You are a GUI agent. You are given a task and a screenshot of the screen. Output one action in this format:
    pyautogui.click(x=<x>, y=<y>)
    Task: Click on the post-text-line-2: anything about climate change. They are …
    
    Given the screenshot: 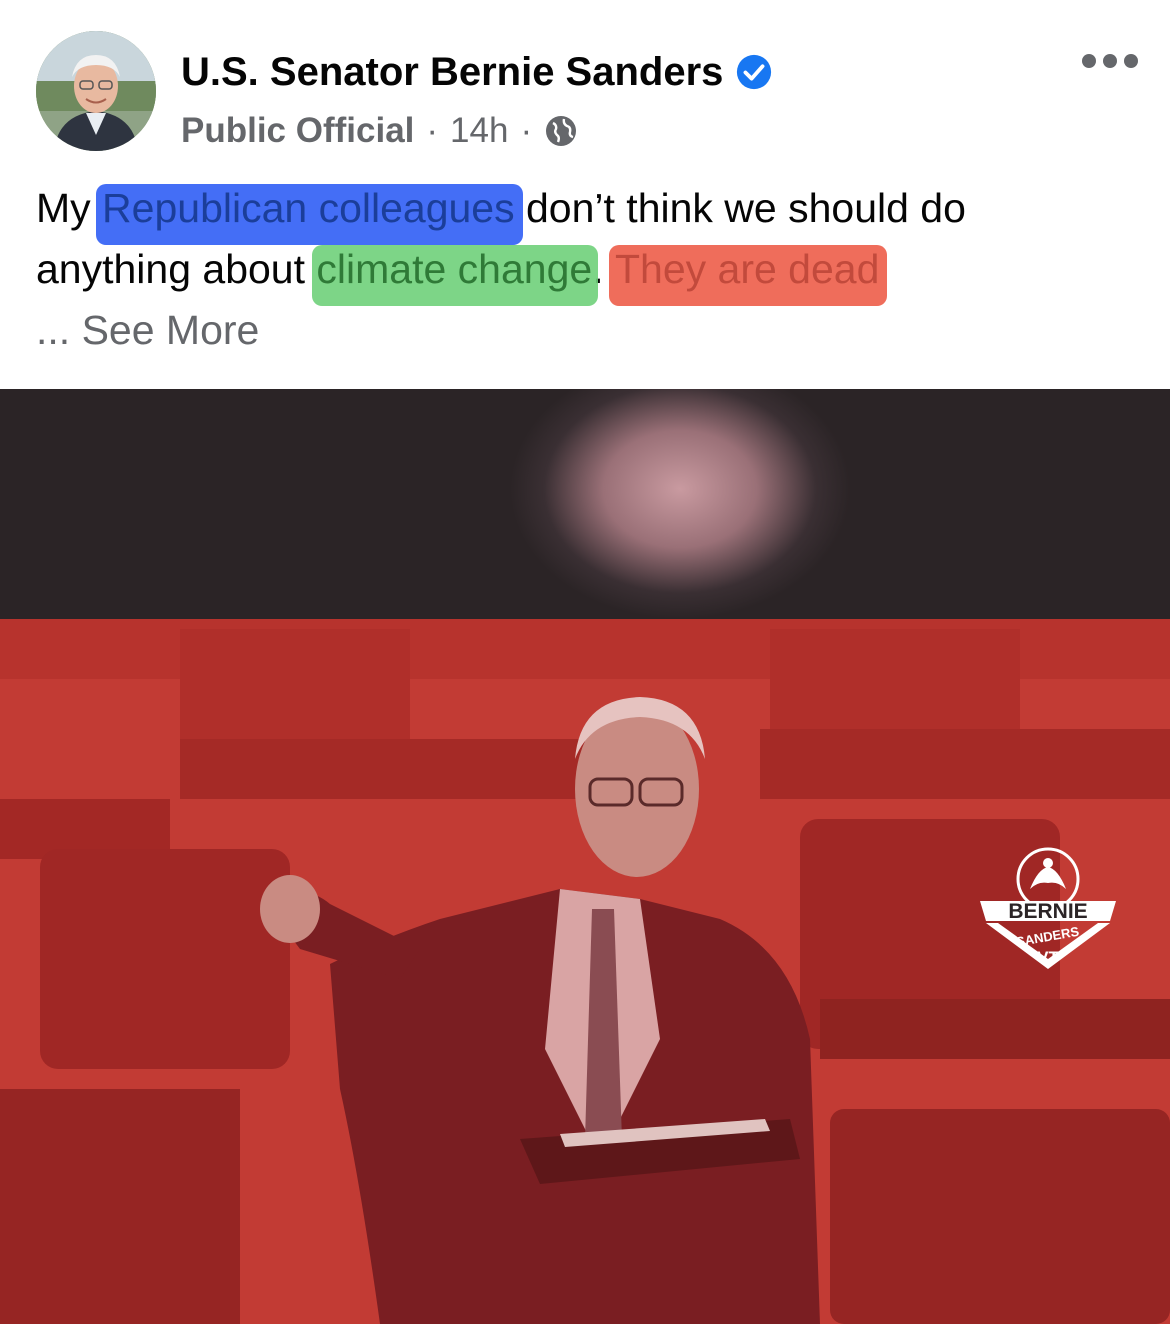 What is the action you would take?
    pyautogui.click(x=586, y=272)
    